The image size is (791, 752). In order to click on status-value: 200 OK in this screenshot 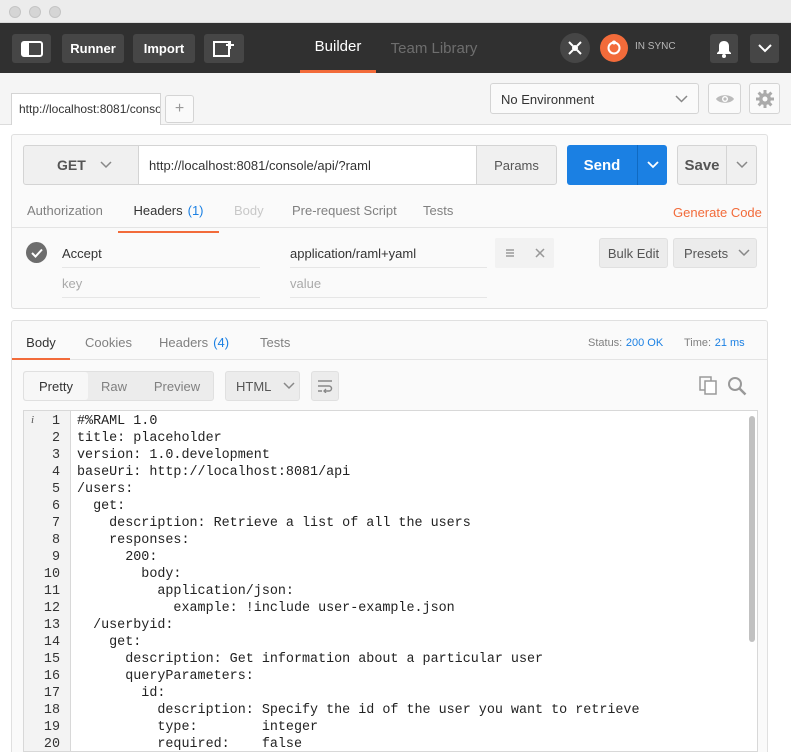, I will do `click(644, 343)`.